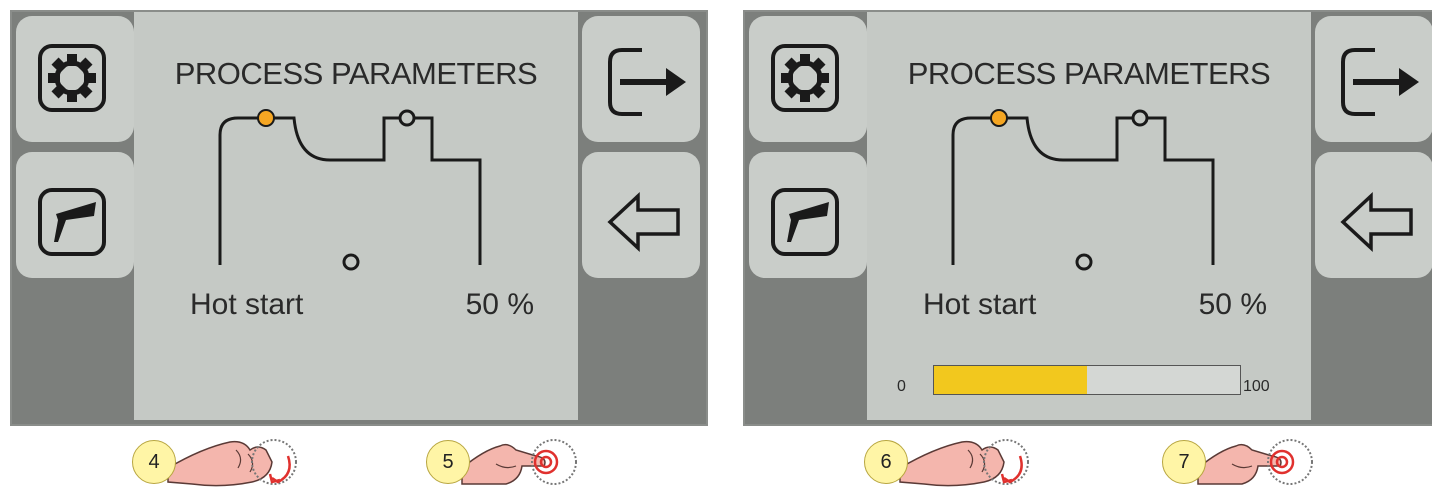  What do you see at coordinates (1010, 380) in the screenshot?
I see `value-bar-fill` at bounding box center [1010, 380].